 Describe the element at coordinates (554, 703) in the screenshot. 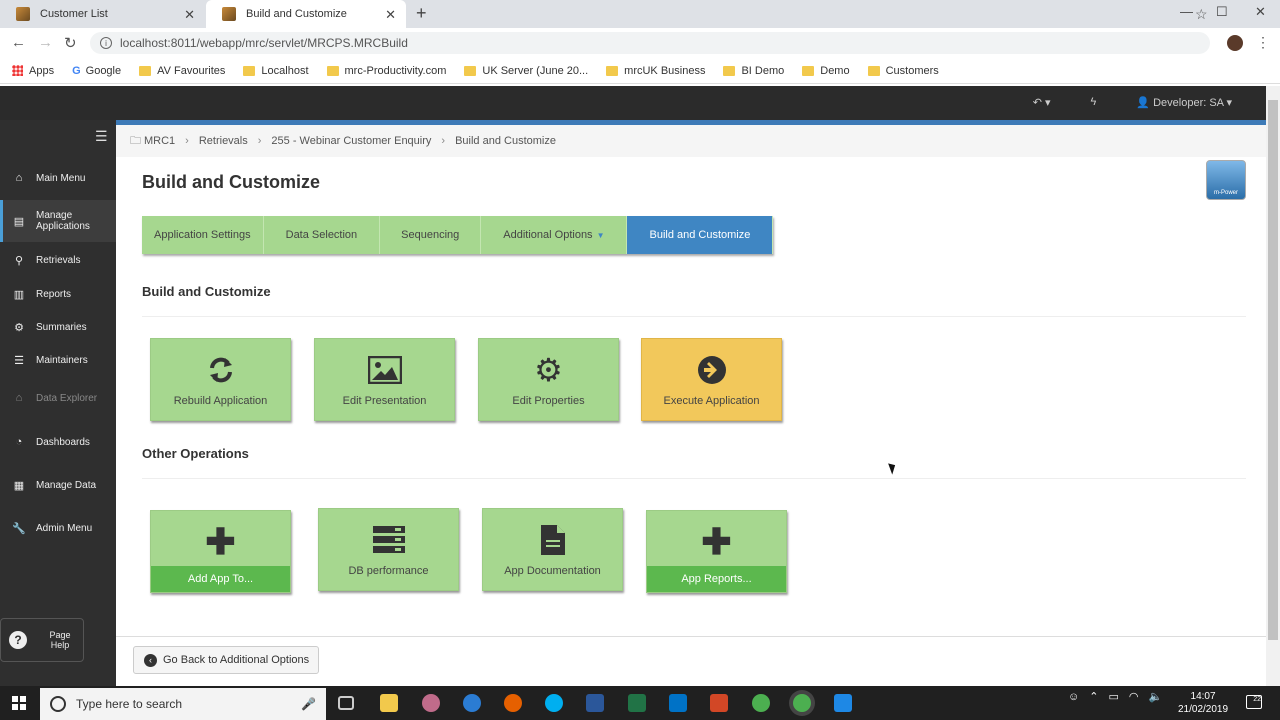

I see `skype-icon` at that location.